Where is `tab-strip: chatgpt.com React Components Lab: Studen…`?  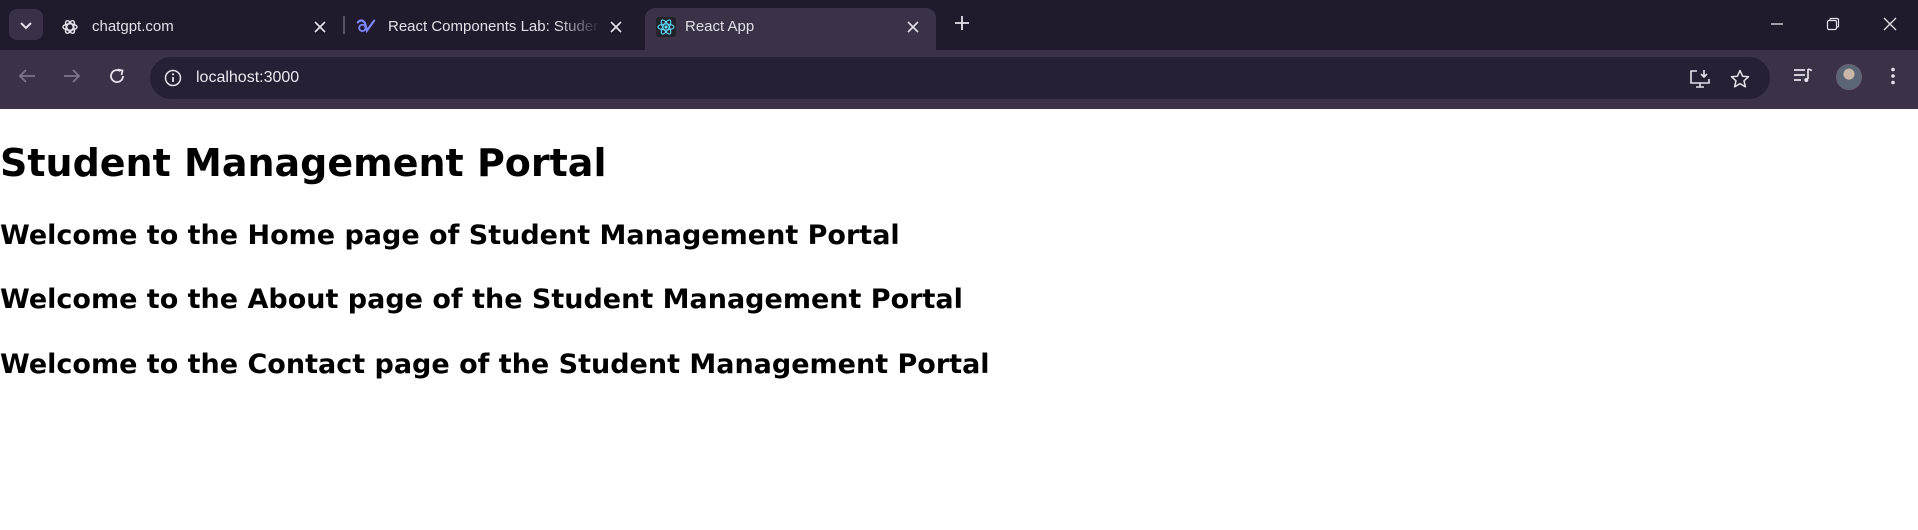
tab-strip: chatgpt.com React Components Lab: Studen… is located at coordinates (959, 25).